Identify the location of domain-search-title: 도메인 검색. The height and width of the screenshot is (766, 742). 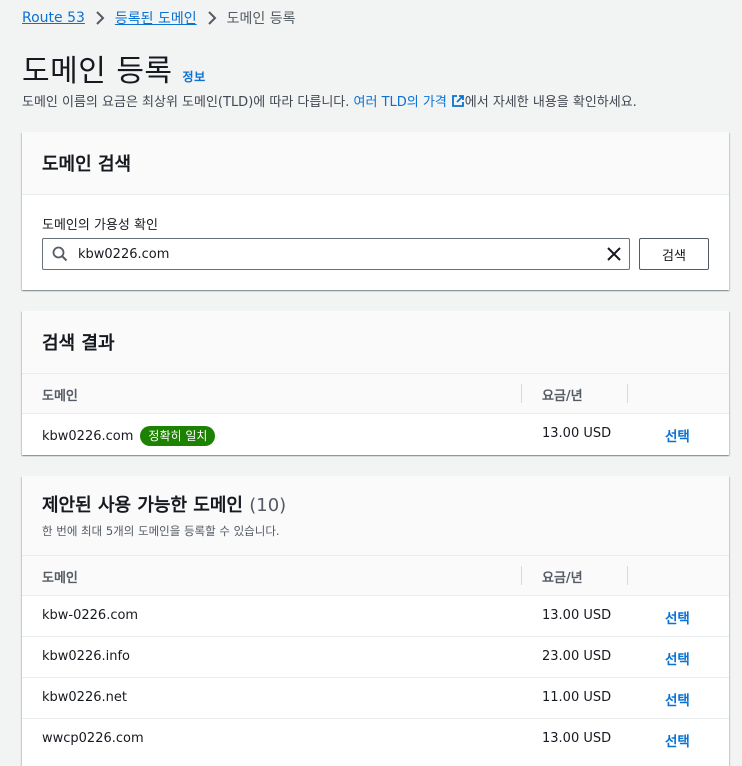
(87, 164).